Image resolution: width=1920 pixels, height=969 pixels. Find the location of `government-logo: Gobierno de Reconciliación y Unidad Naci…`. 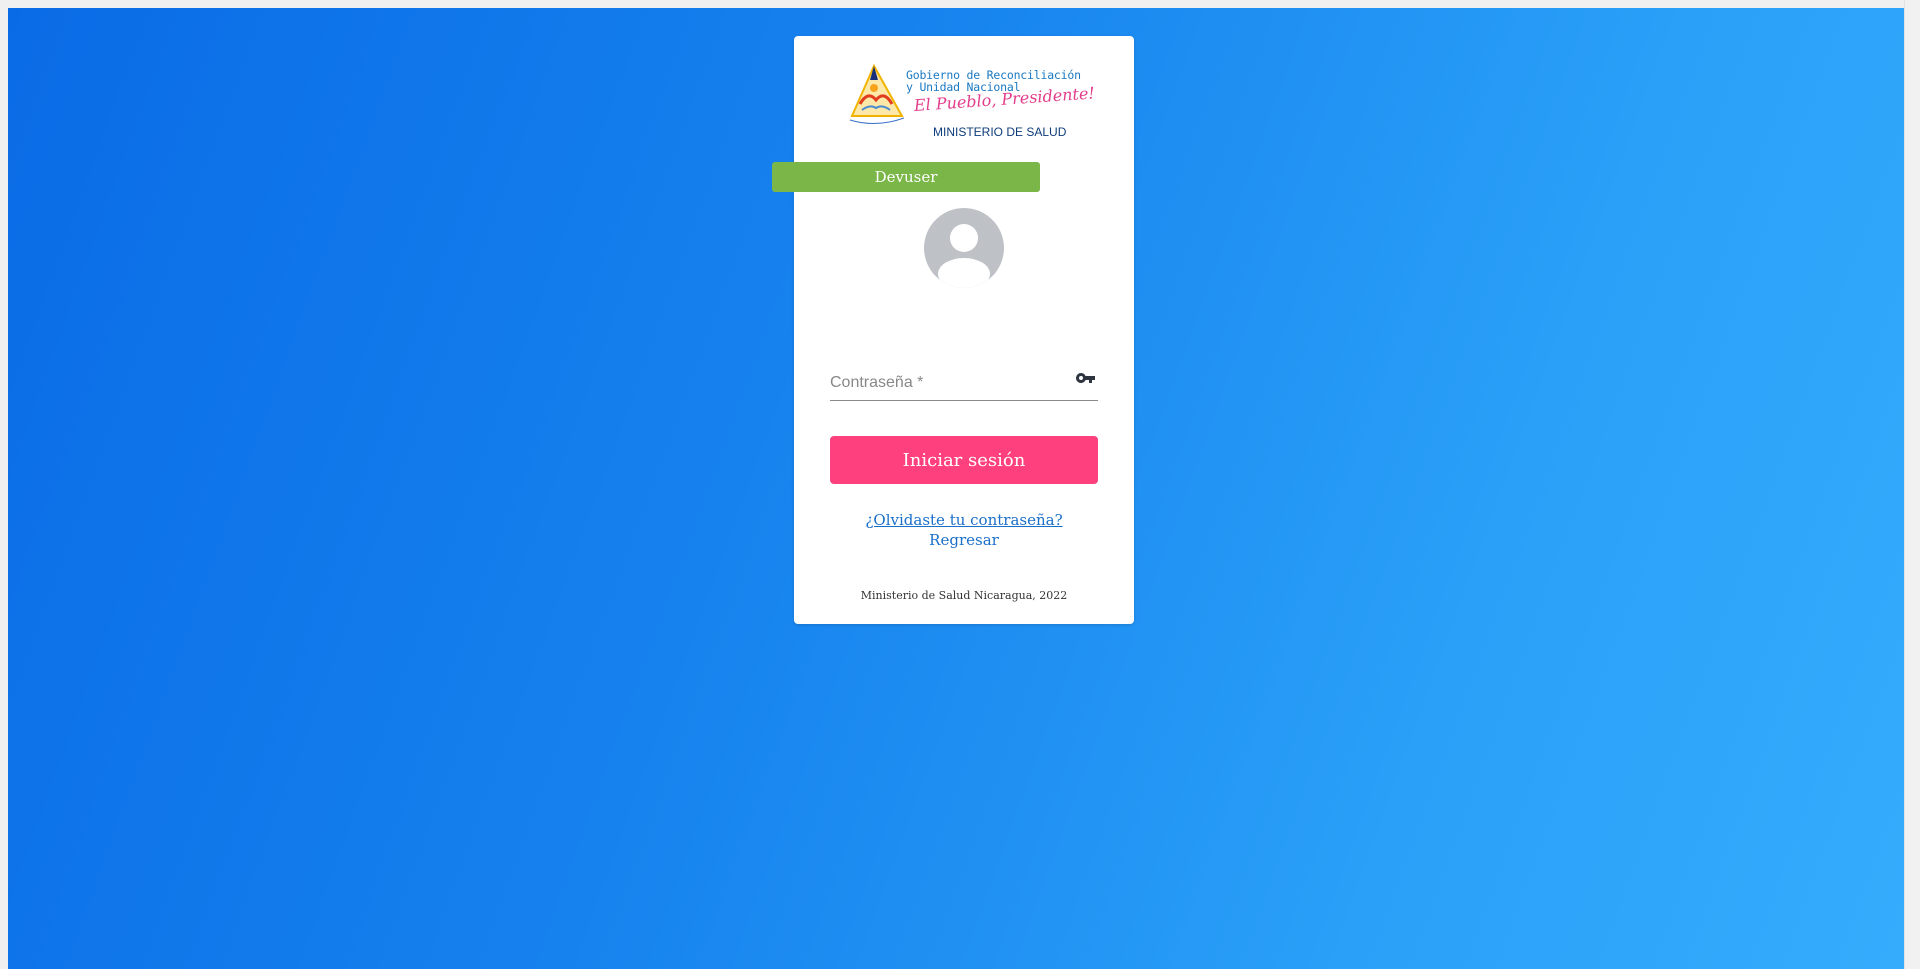

government-logo: Gobierno de Reconciliación y Unidad Naci… is located at coordinates (970, 101).